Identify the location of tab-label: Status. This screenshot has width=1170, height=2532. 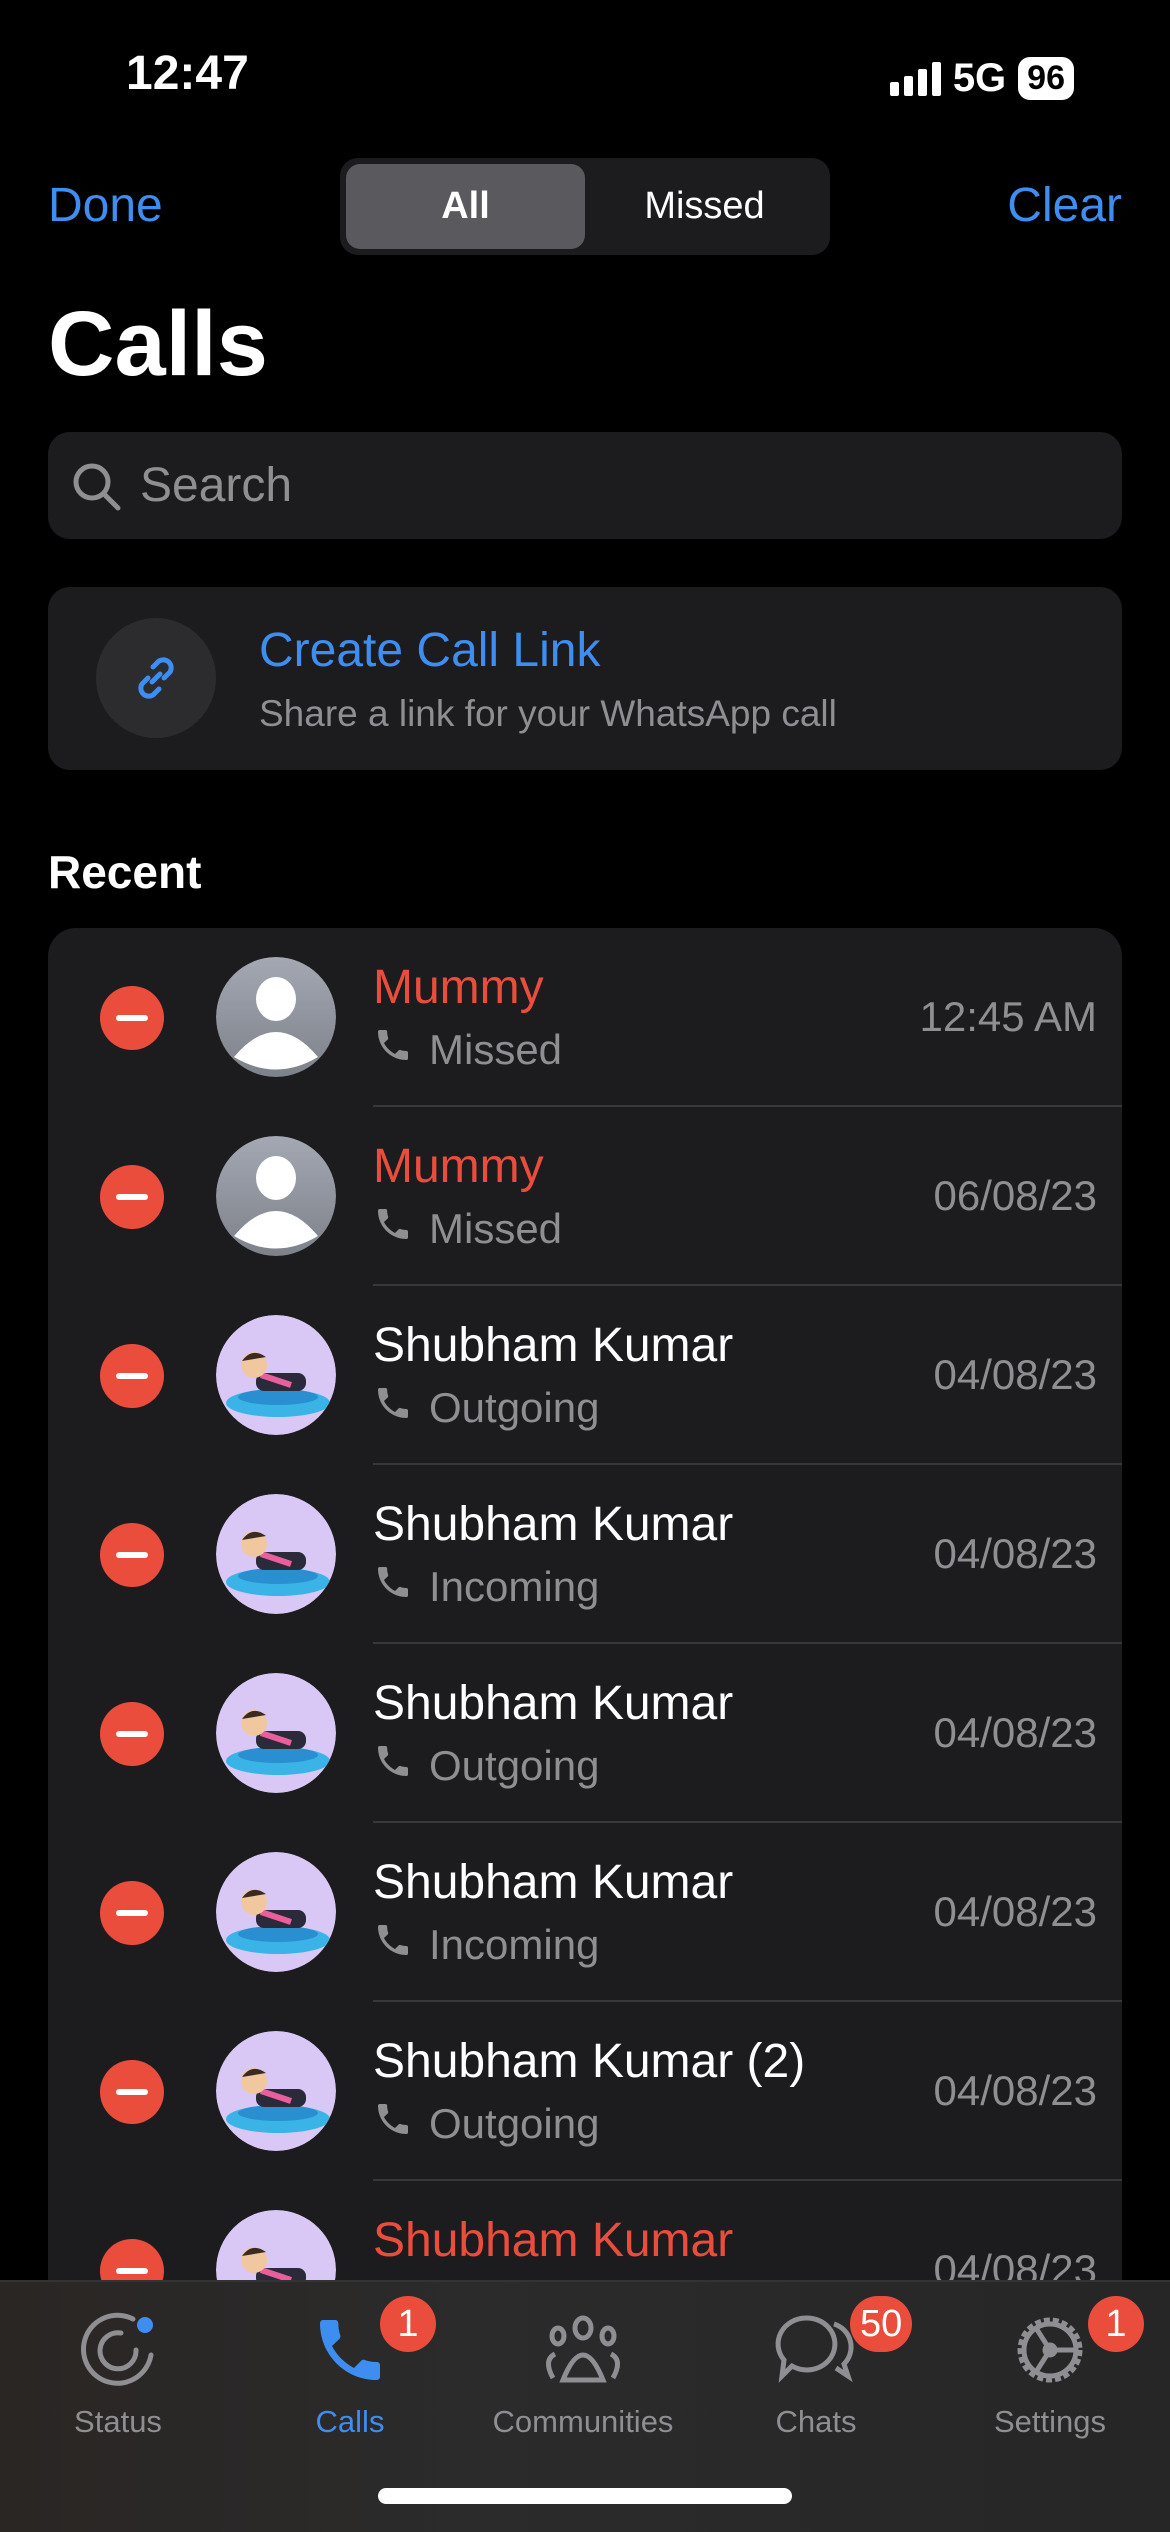
(118, 2421).